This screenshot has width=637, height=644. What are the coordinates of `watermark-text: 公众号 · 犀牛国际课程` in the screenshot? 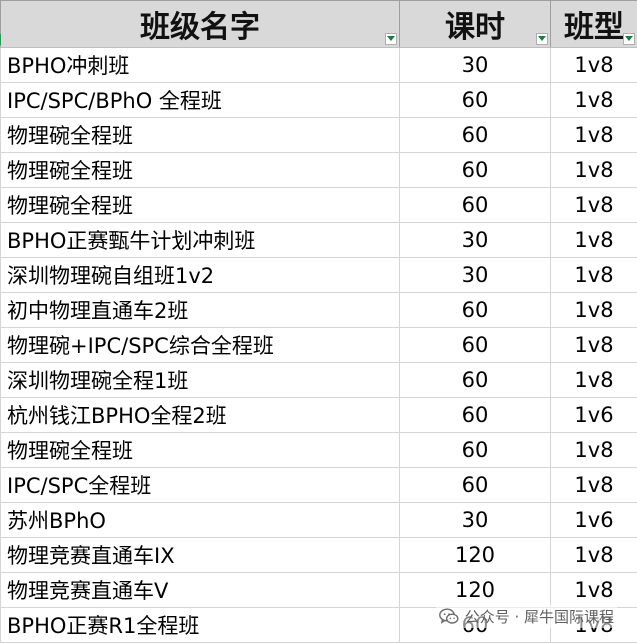 It's located at (539, 617).